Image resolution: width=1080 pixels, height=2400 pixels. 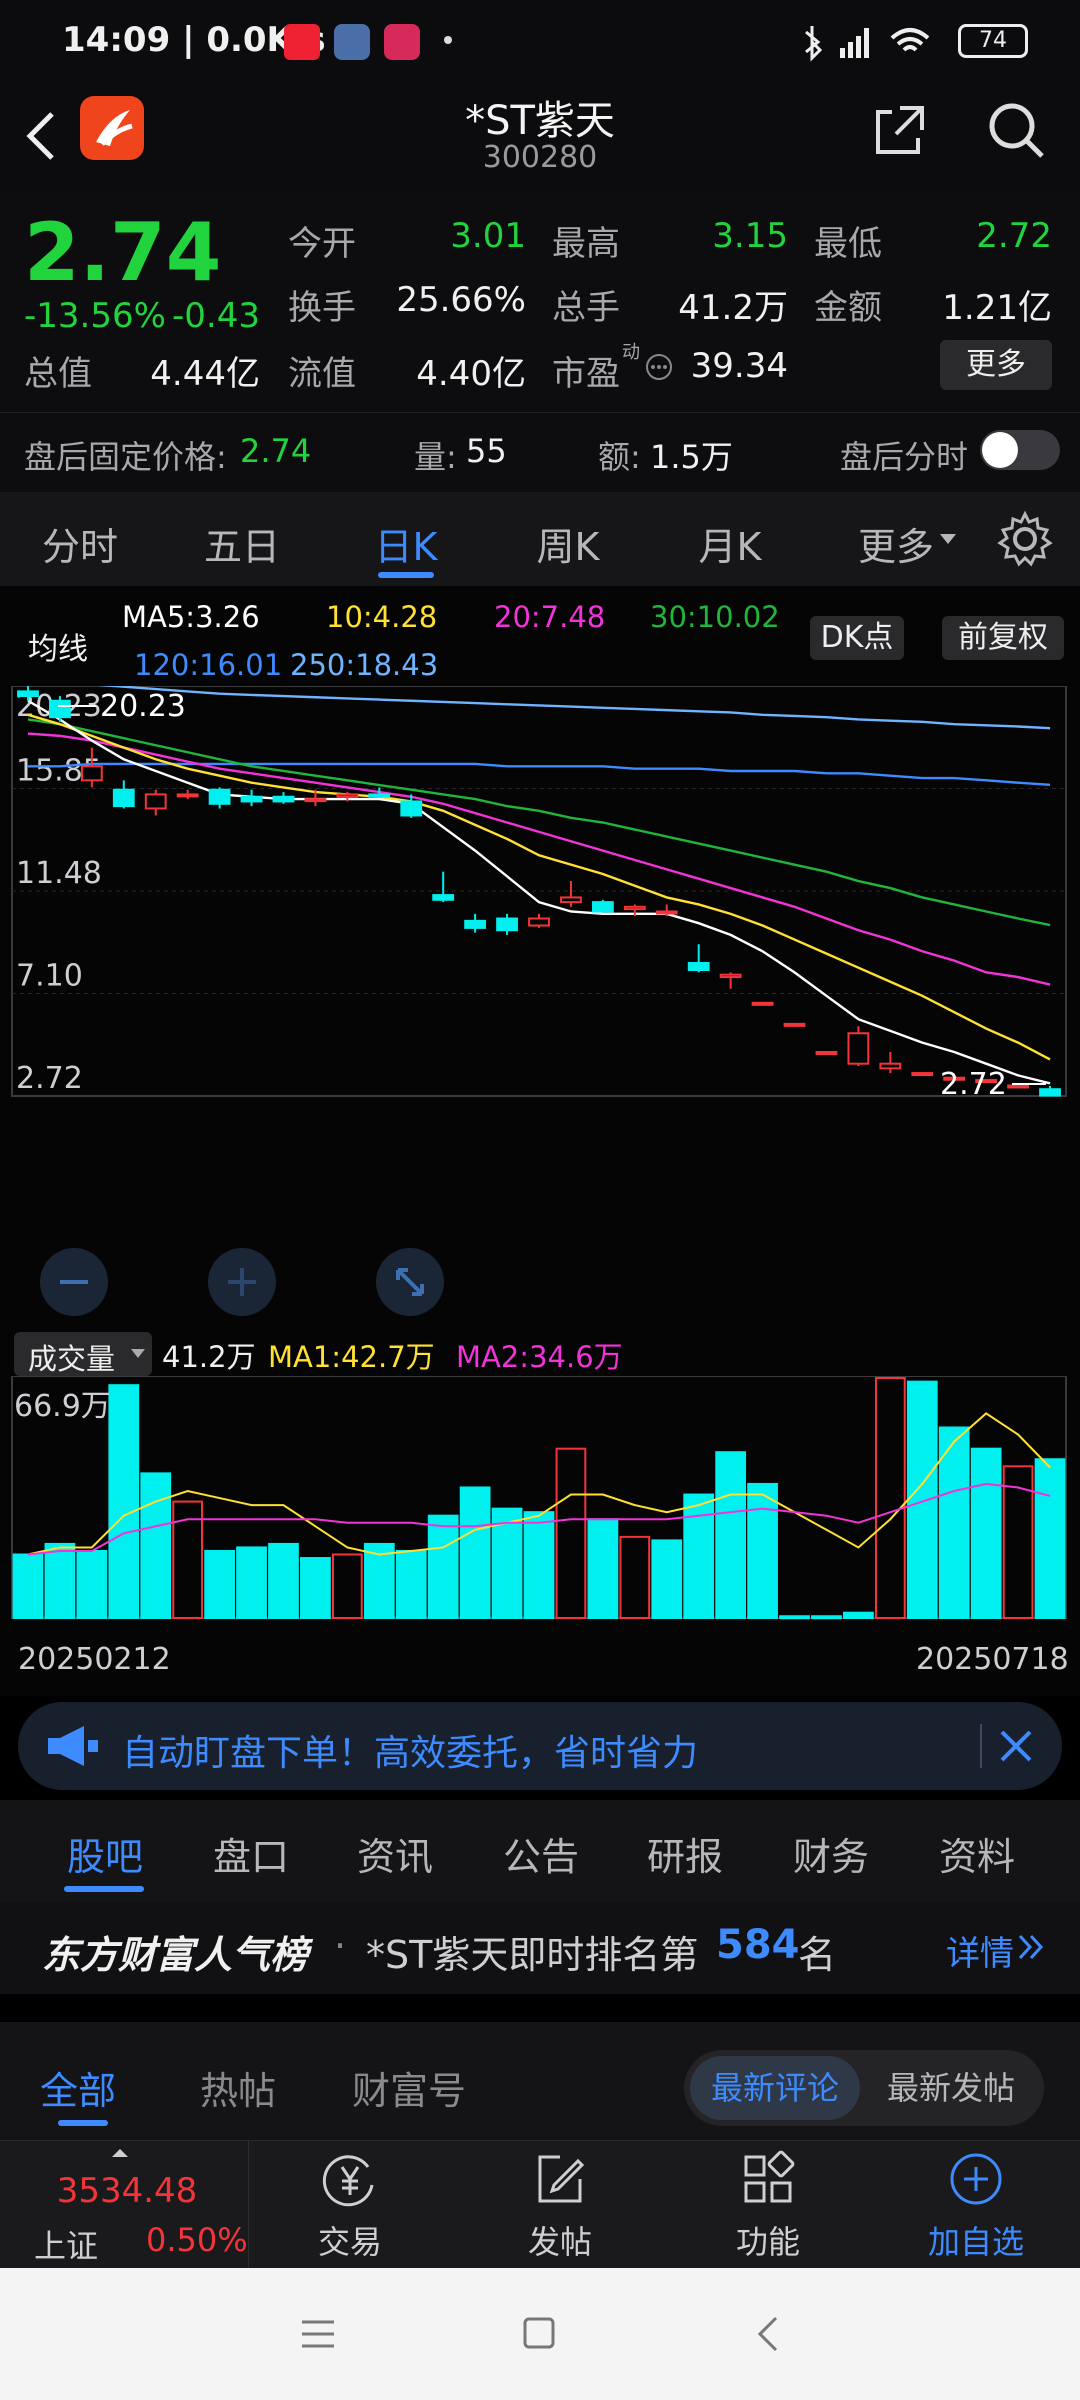 I want to click on battery-icon: 74, so click(x=993, y=41).